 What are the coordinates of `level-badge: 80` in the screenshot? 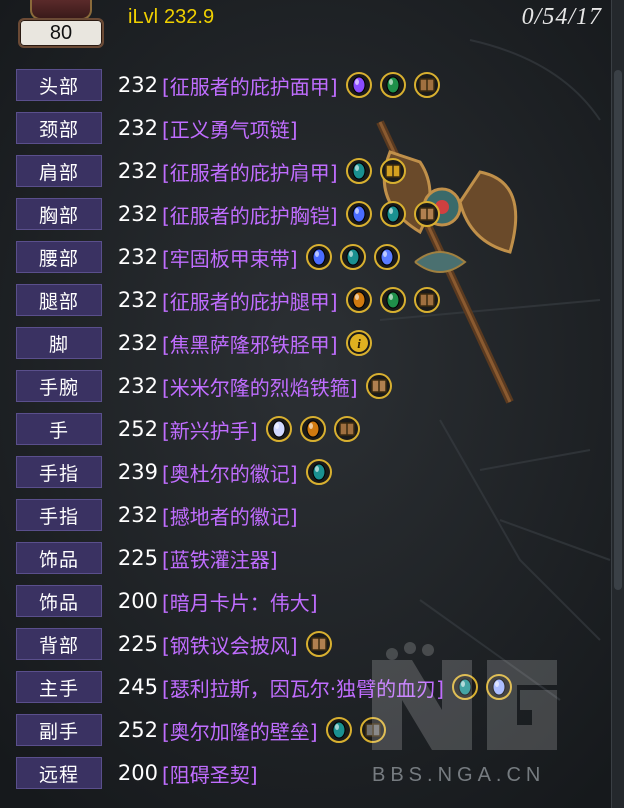 It's located at (61, 33).